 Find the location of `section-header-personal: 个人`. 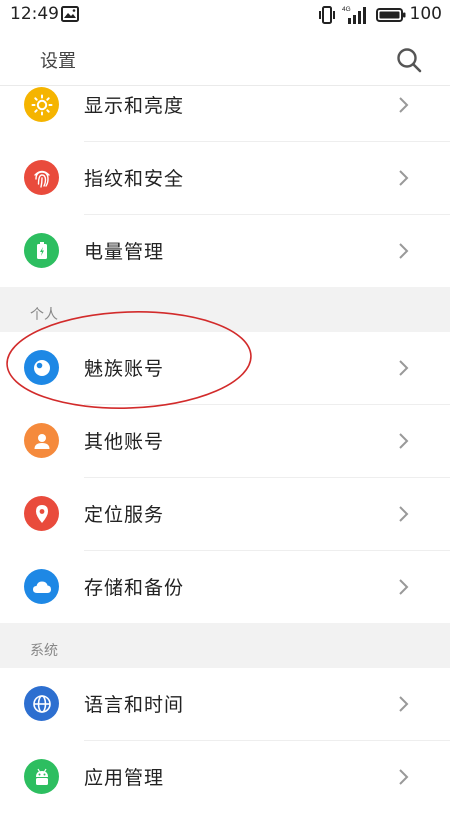

section-header-personal: 个人 is located at coordinates (225, 309).